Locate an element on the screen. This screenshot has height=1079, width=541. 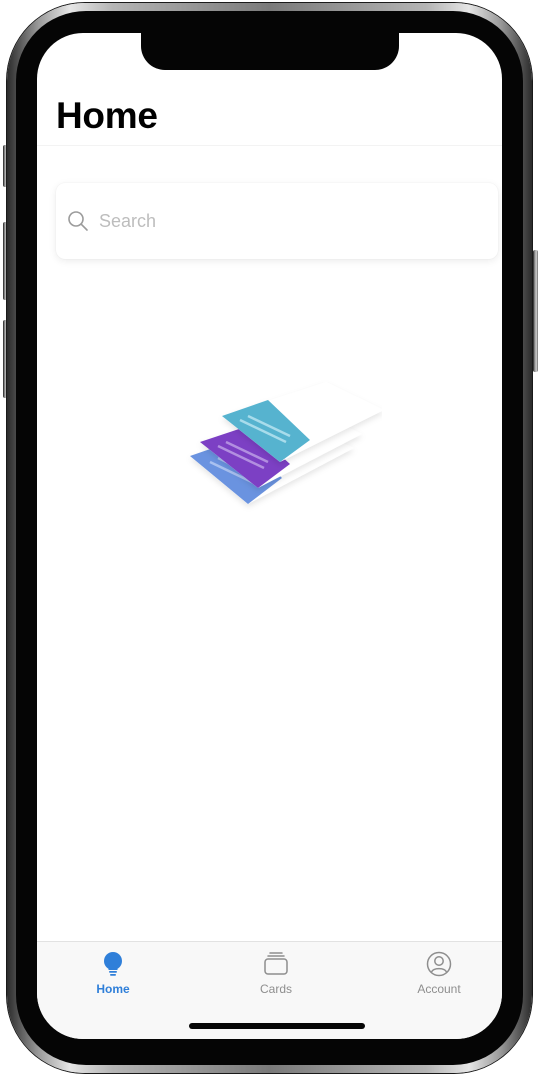
tab-account-label: Account is located at coordinates (439, 989).